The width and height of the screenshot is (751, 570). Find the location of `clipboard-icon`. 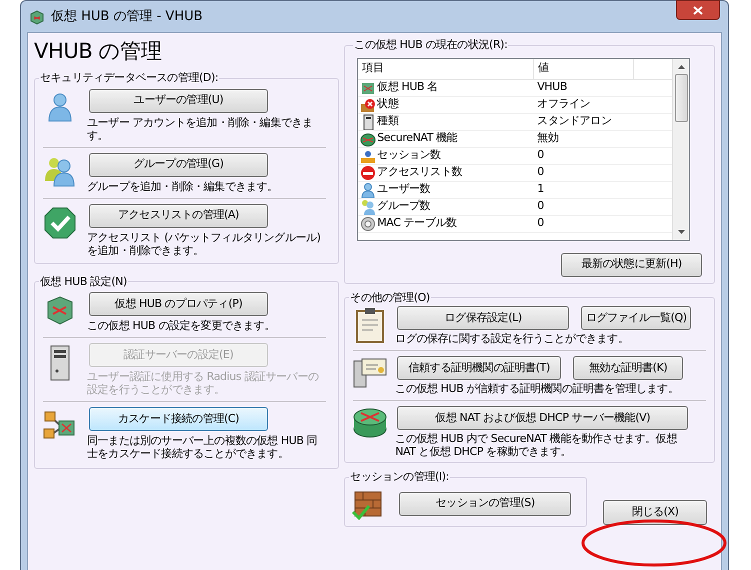

clipboard-icon is located at coordinates (370, 325).